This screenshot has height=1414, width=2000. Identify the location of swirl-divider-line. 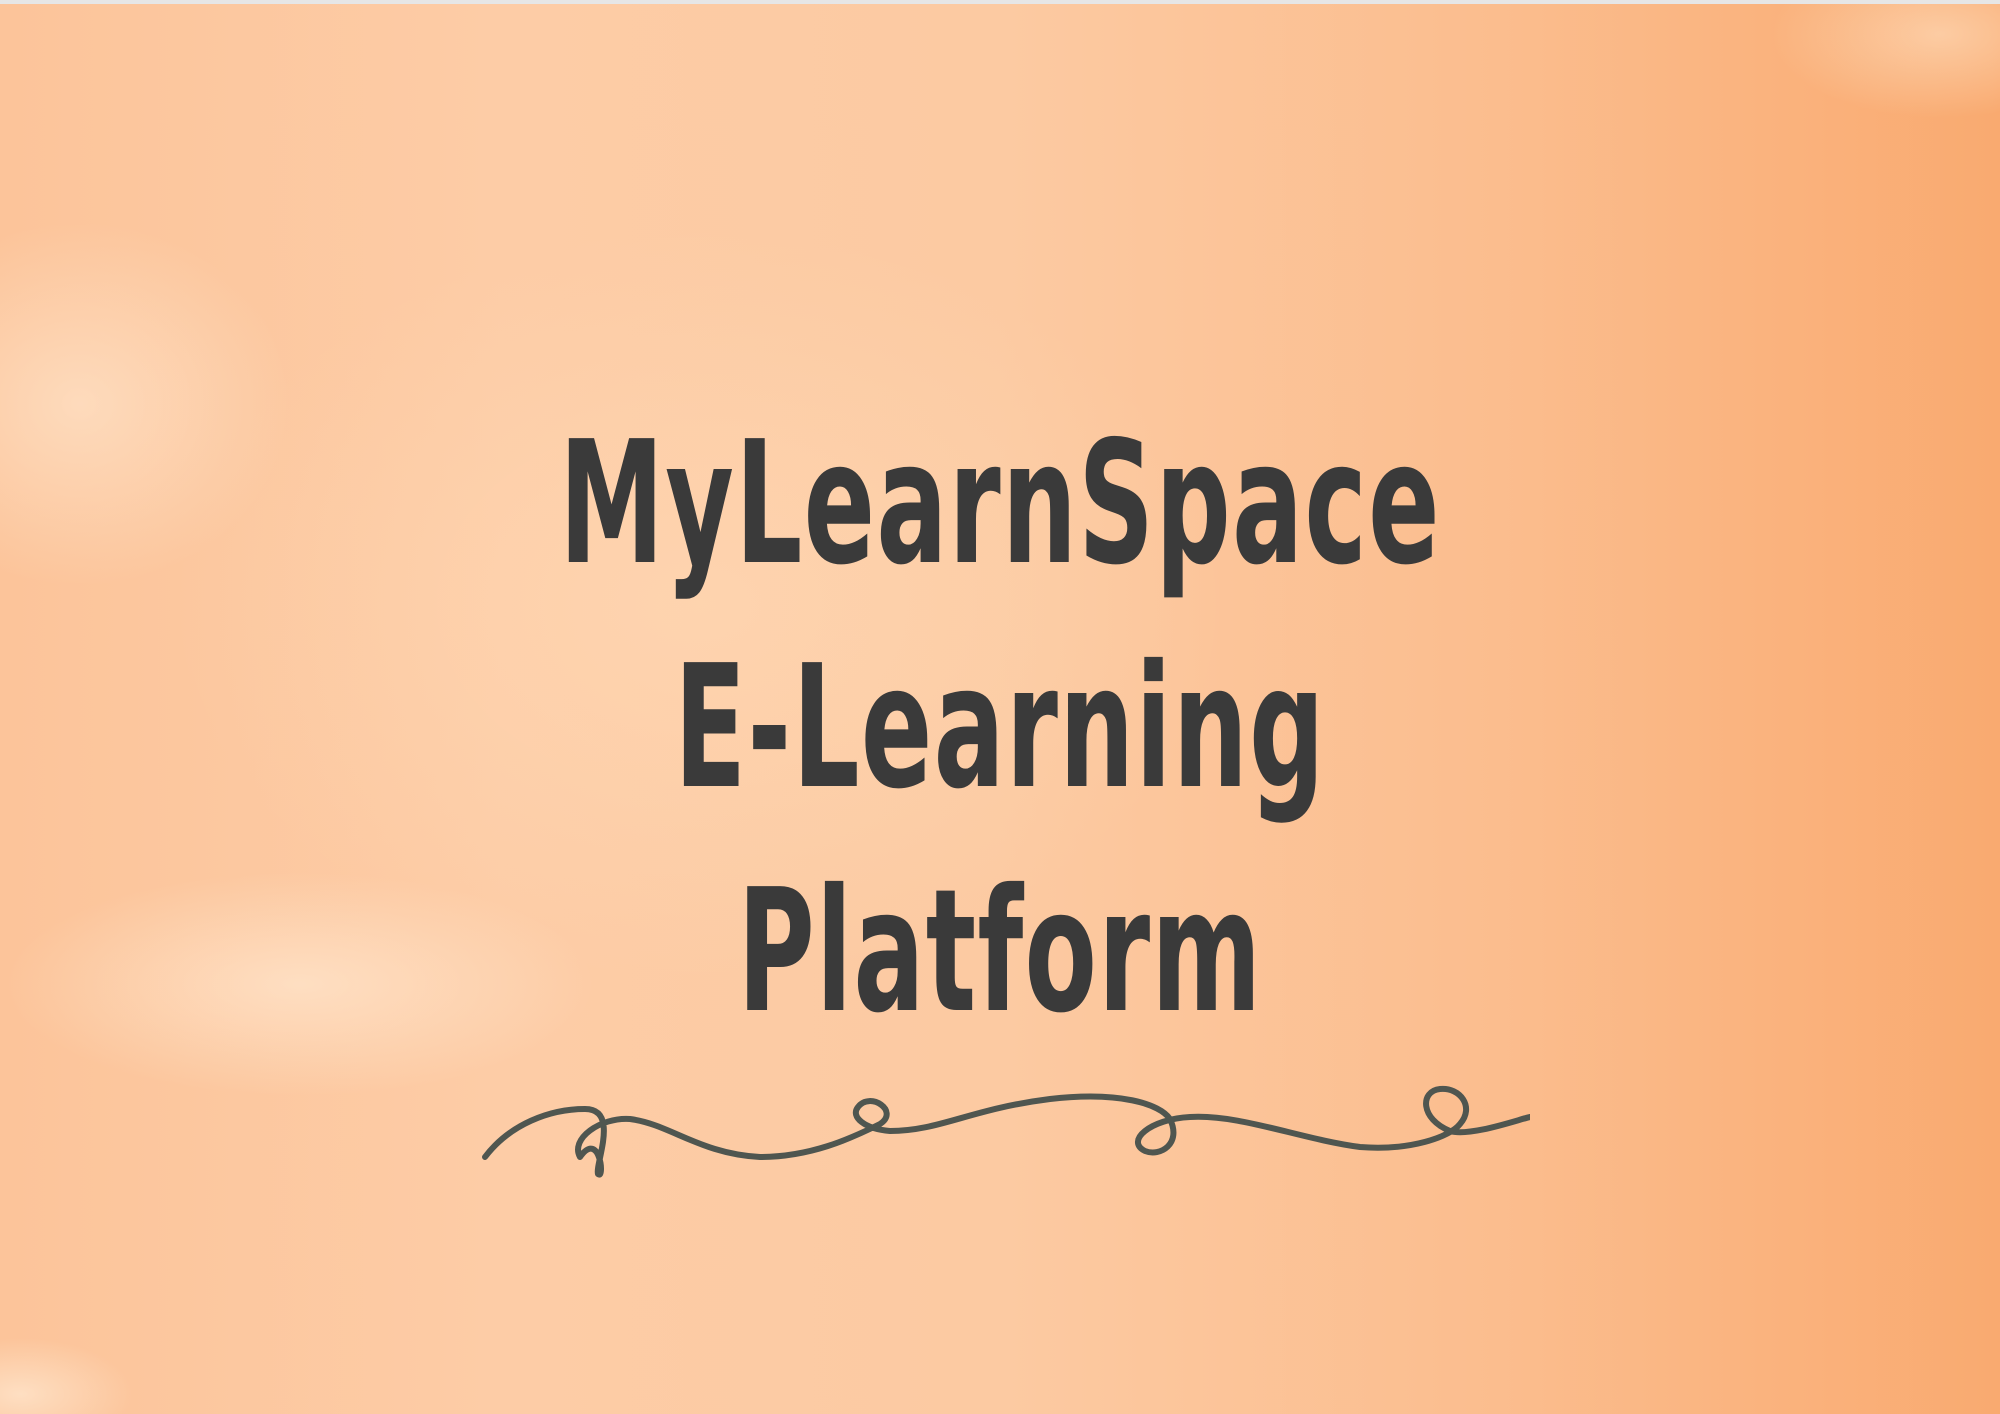
(1006, 1131).